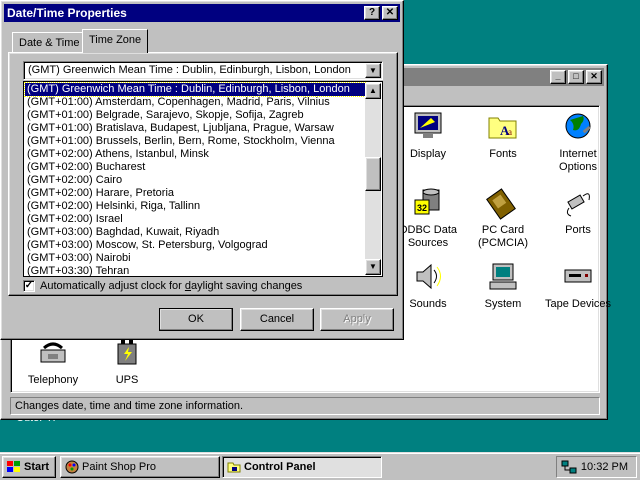 Image resolution: width=640 pixels, height=480 pixels. I want to click on paint-shop-pro-icon, so click(72, 467).